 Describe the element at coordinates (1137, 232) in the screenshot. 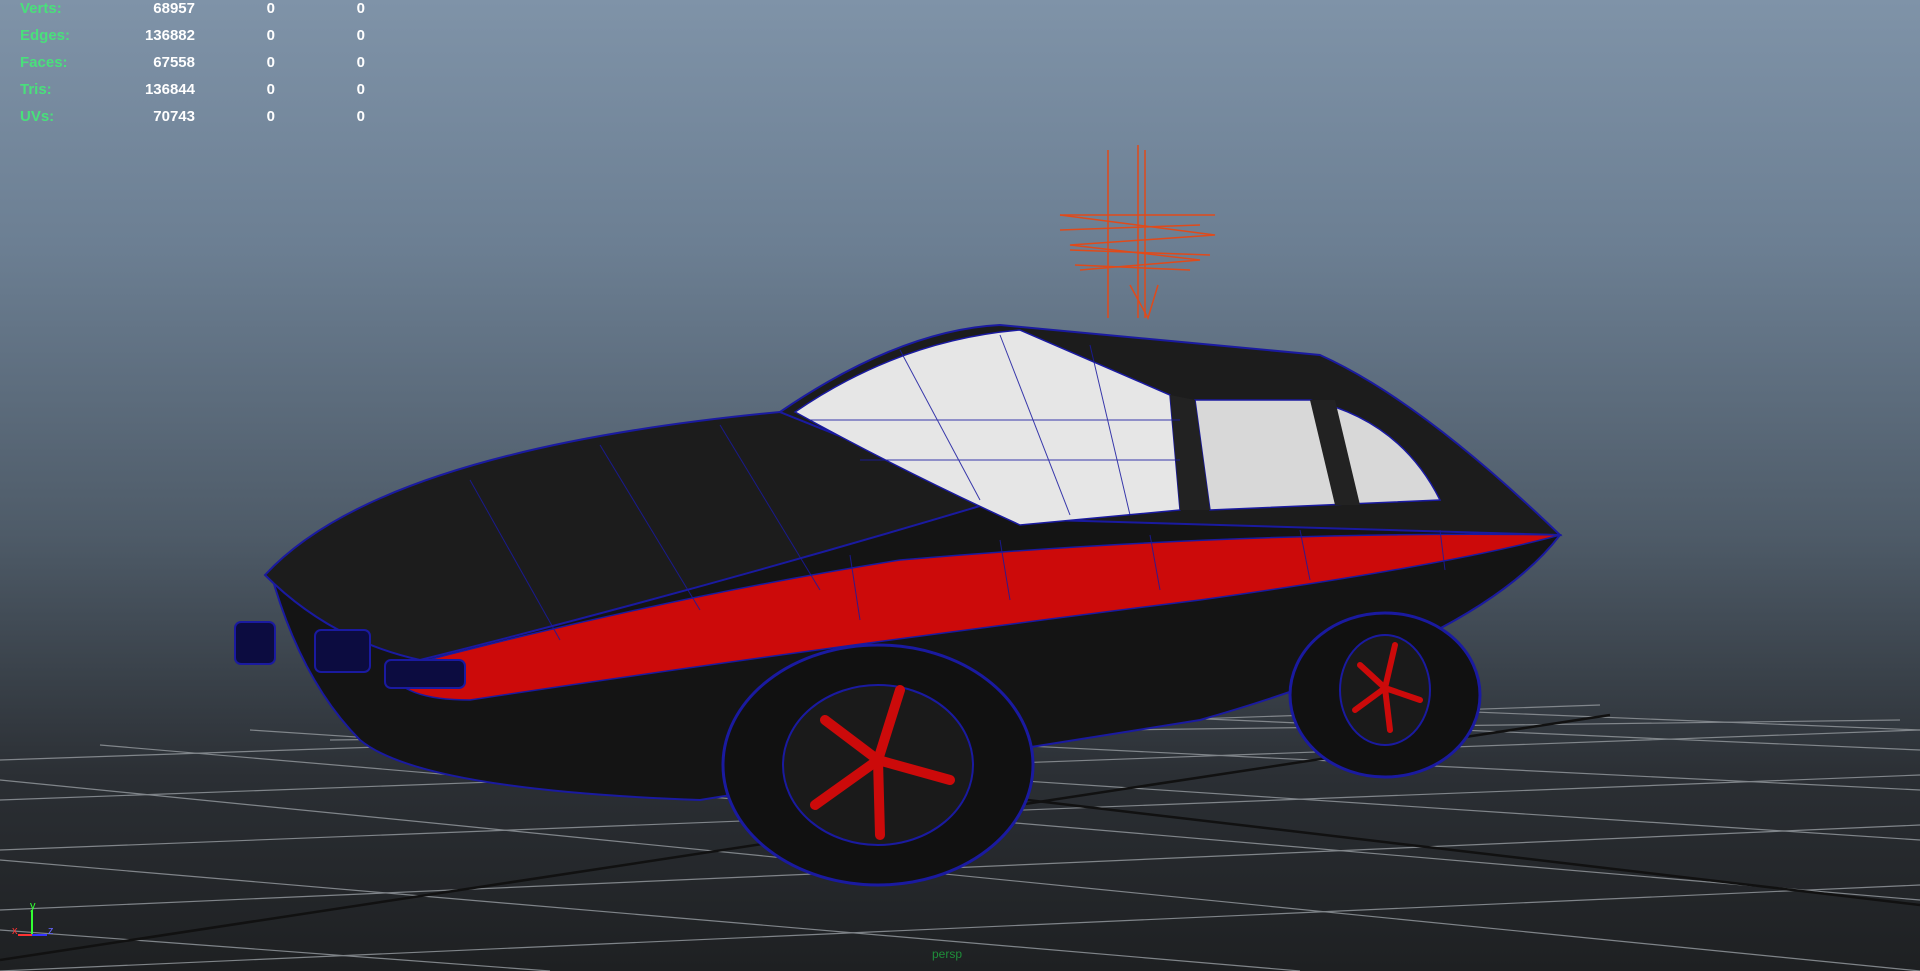

I see `light-icon` at that location.